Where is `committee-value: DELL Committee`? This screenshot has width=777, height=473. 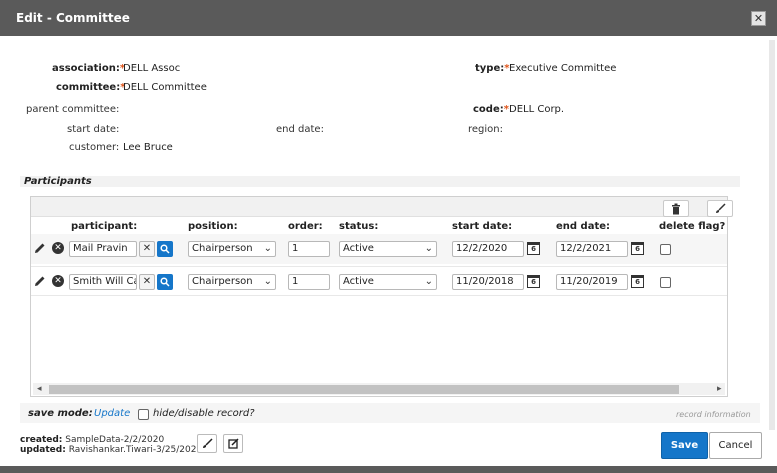 committee-value: DELL Committee is located at coordinates (165, 87).